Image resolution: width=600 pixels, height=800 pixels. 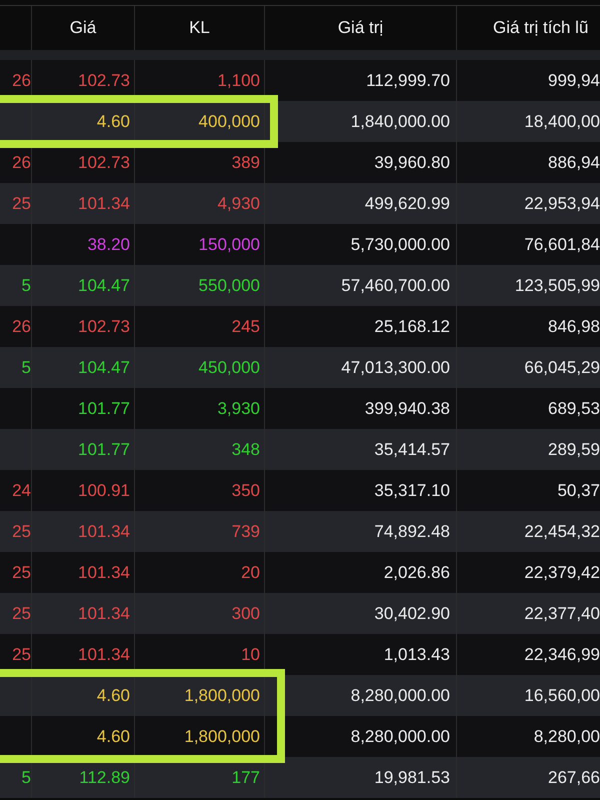 I want to click on value-cell: 57,460,700.00, so click(x=395, y=286).